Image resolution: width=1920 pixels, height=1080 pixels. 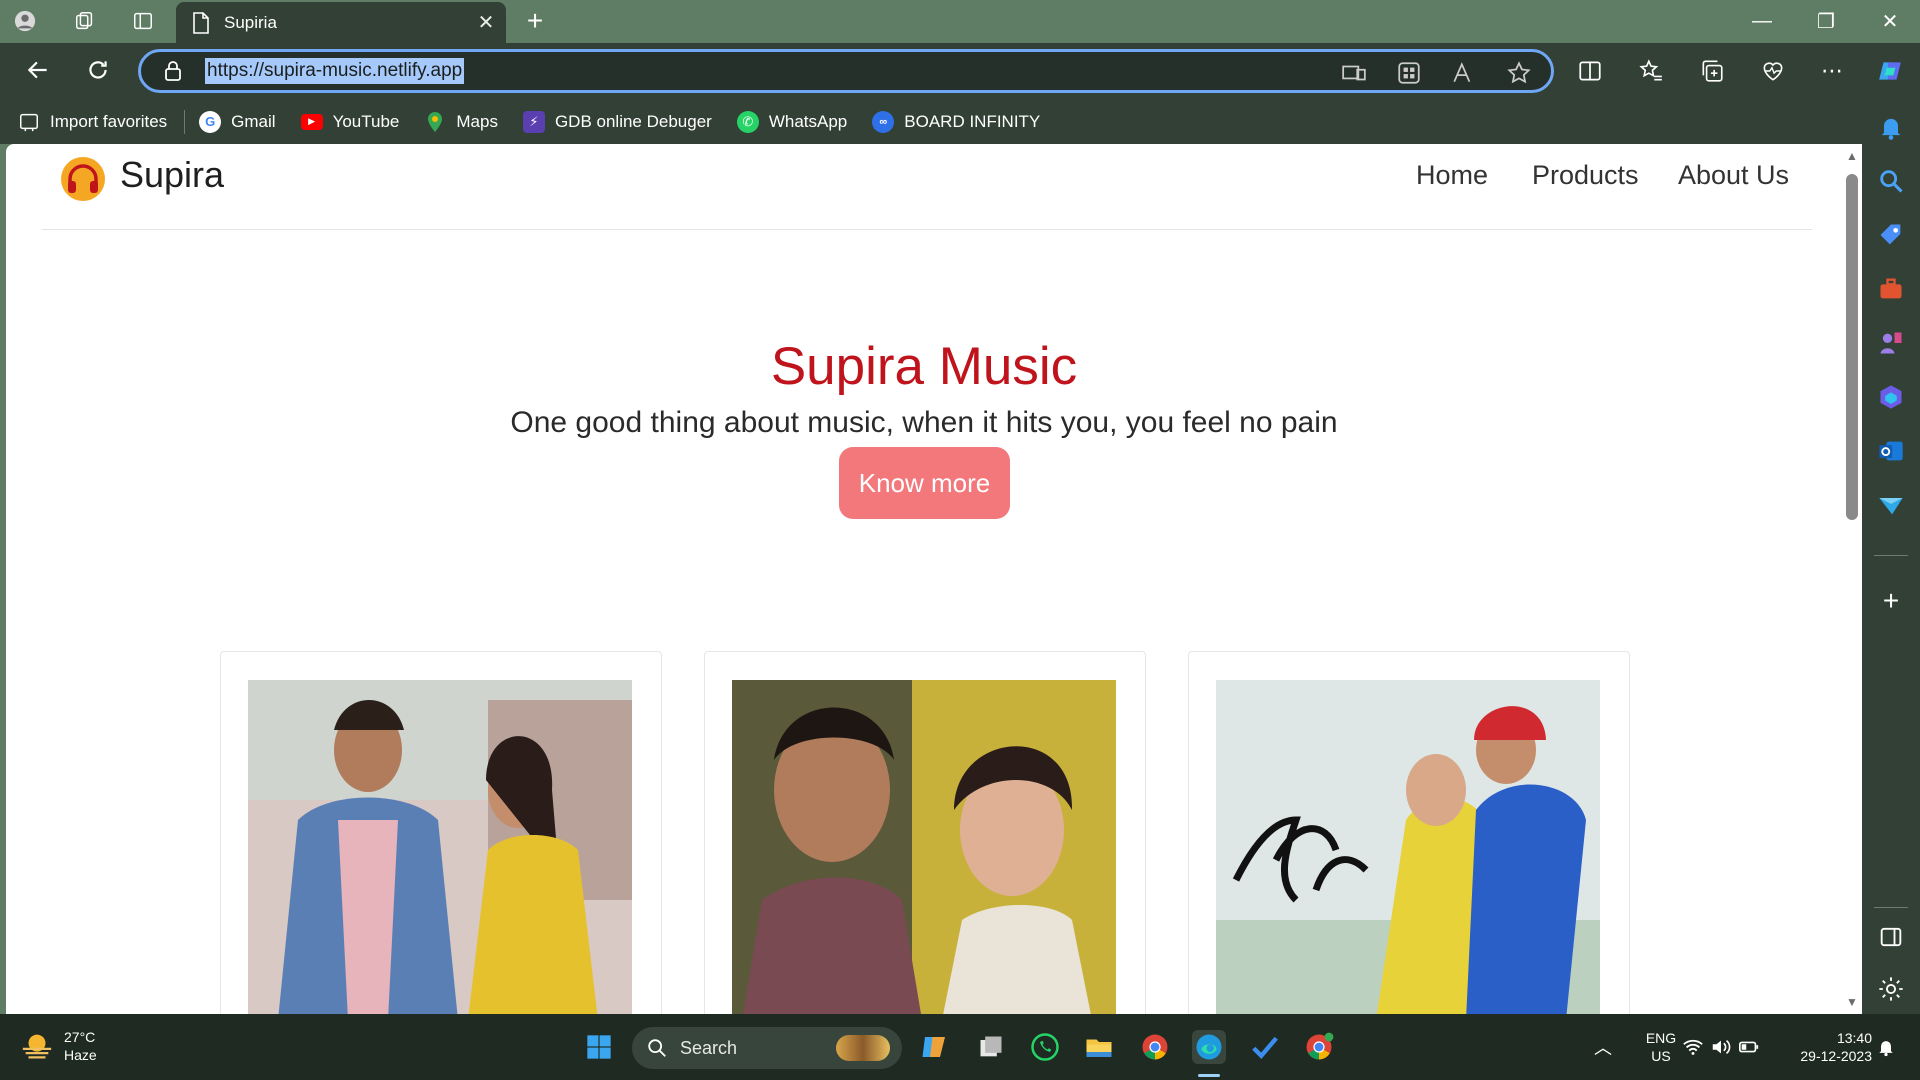 What do you see at coordinates (1409, 73) in the screenshot?
I see `immersive-reader-icon` at bounding box center [1409, 73].